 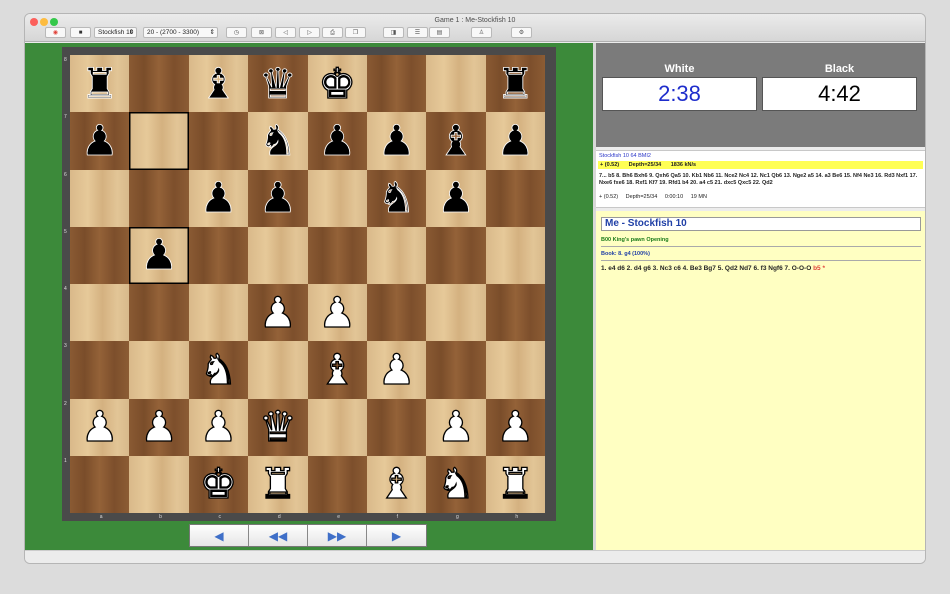 What do you see at coordinates (285, 32) in the screenshot?
I see `takeback-button: ◁` at bounding box center [285, 32].